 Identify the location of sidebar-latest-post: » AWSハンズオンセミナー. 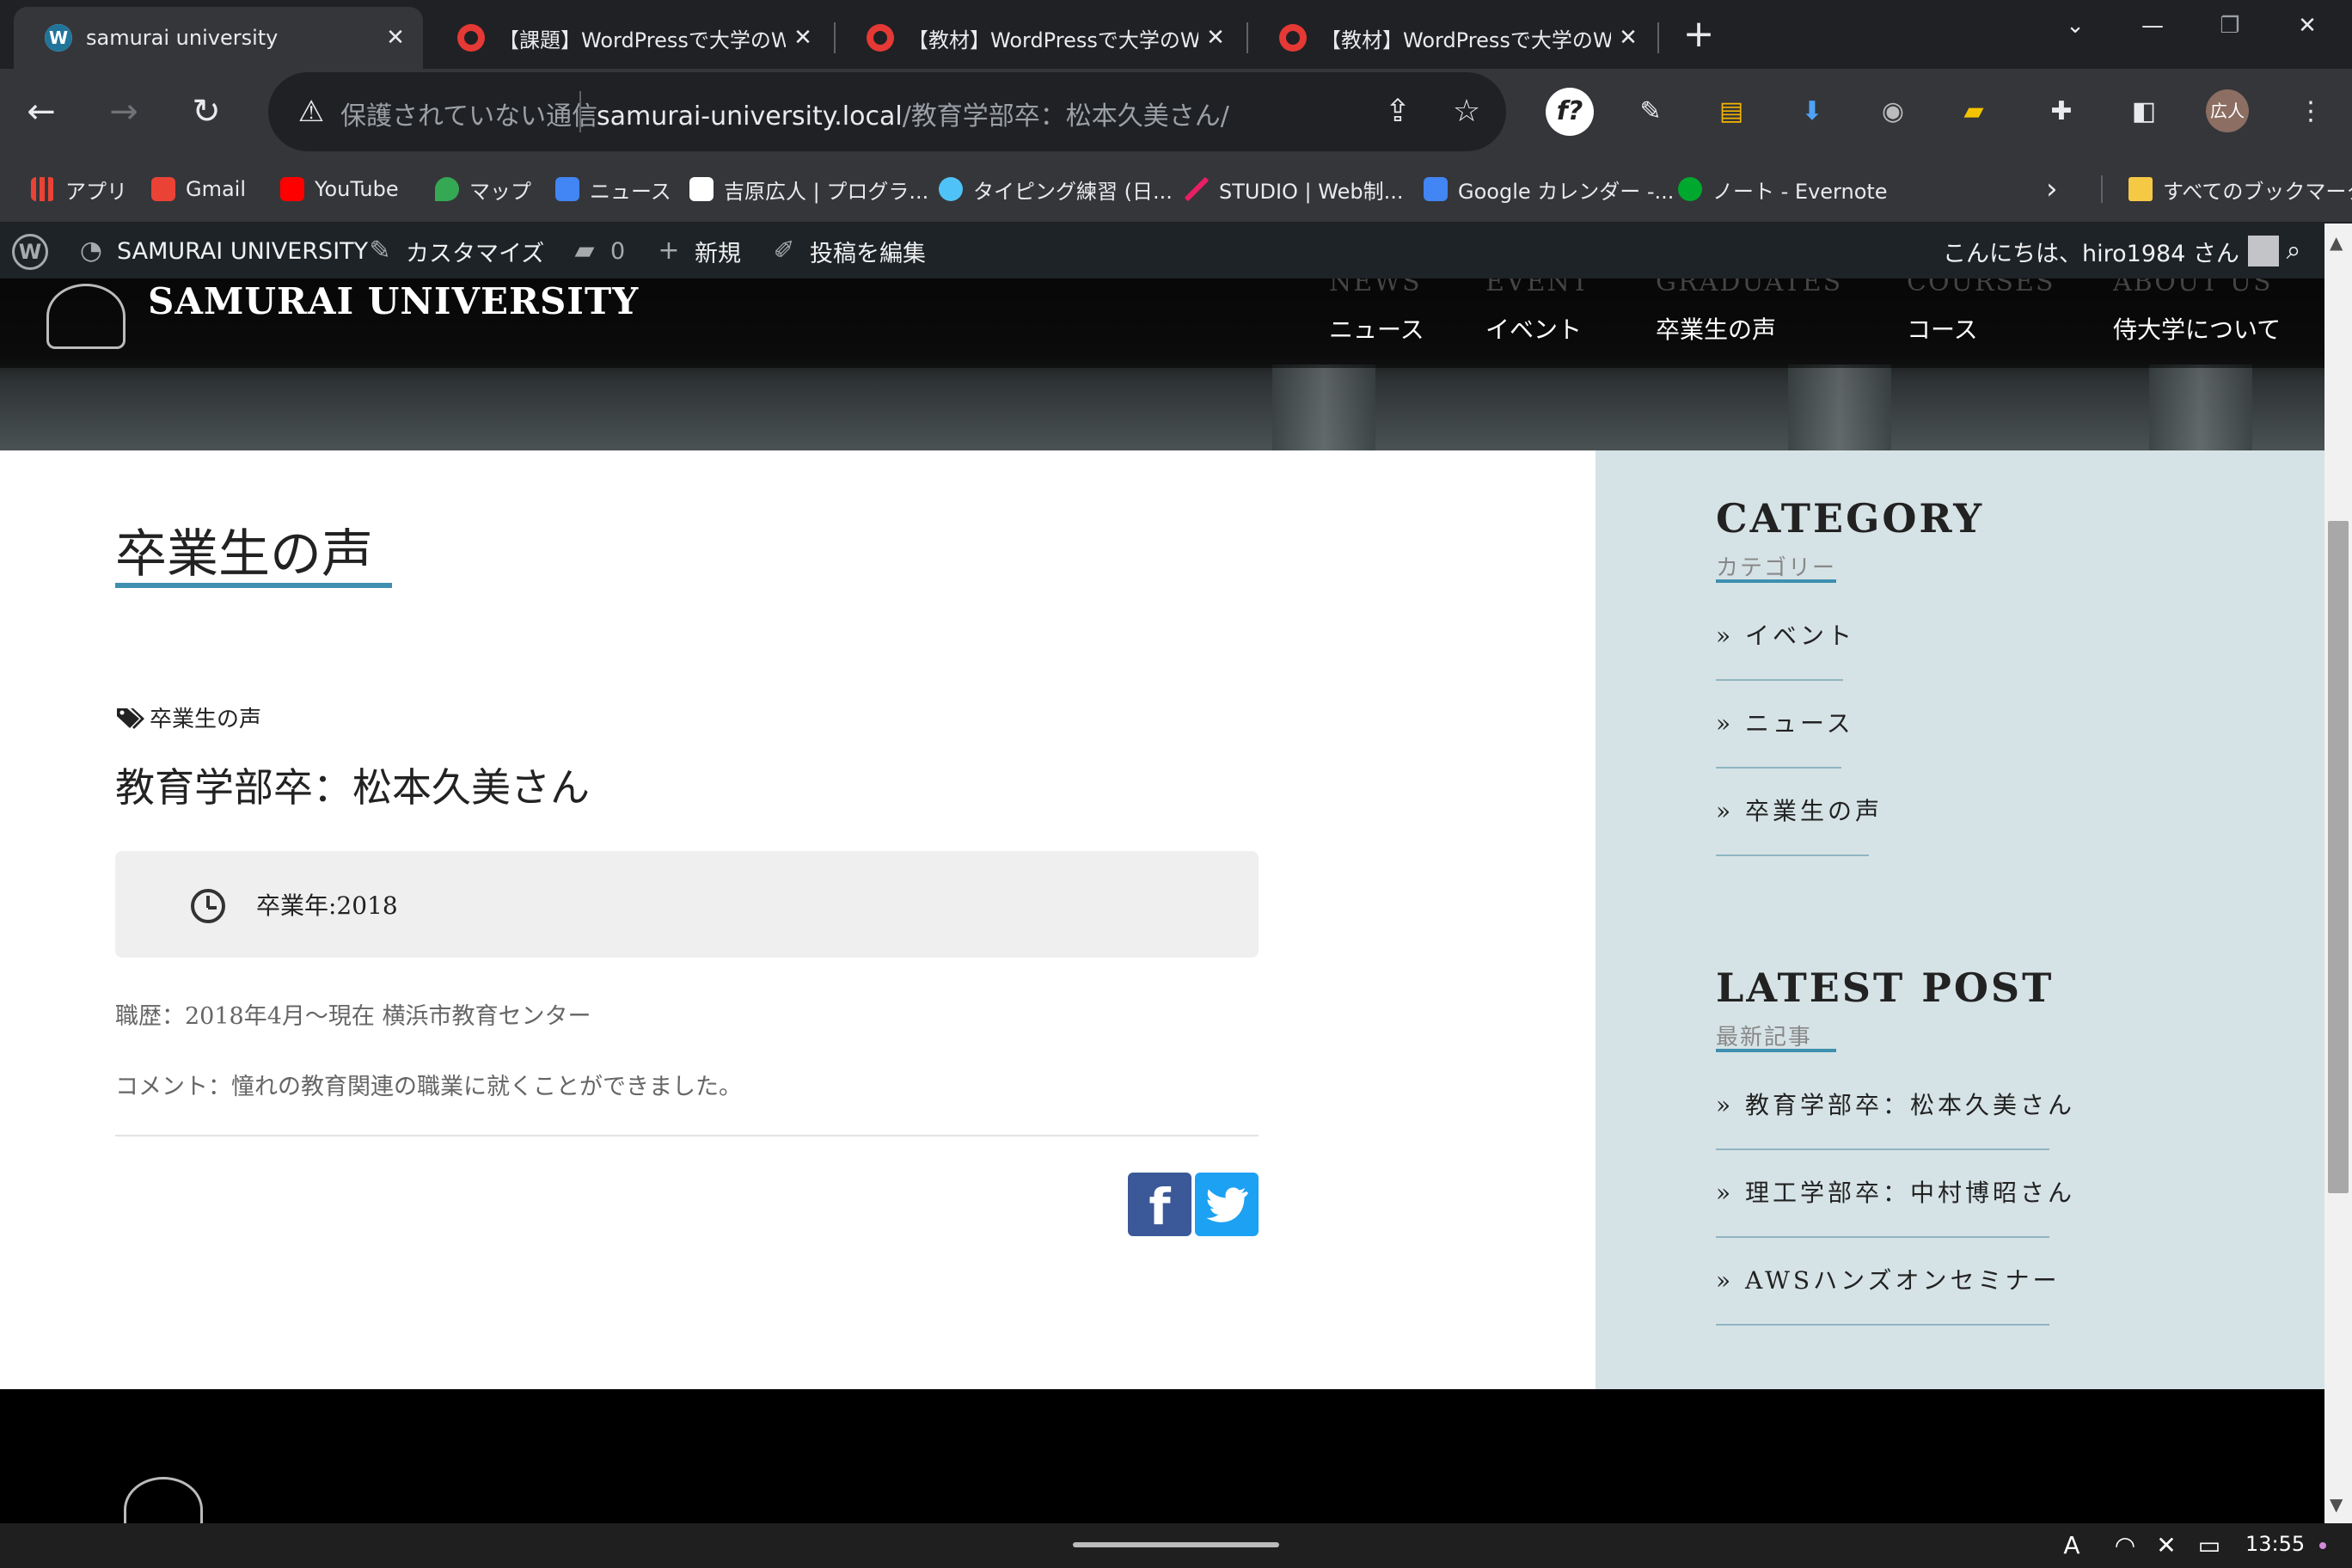
(1888, 1279).